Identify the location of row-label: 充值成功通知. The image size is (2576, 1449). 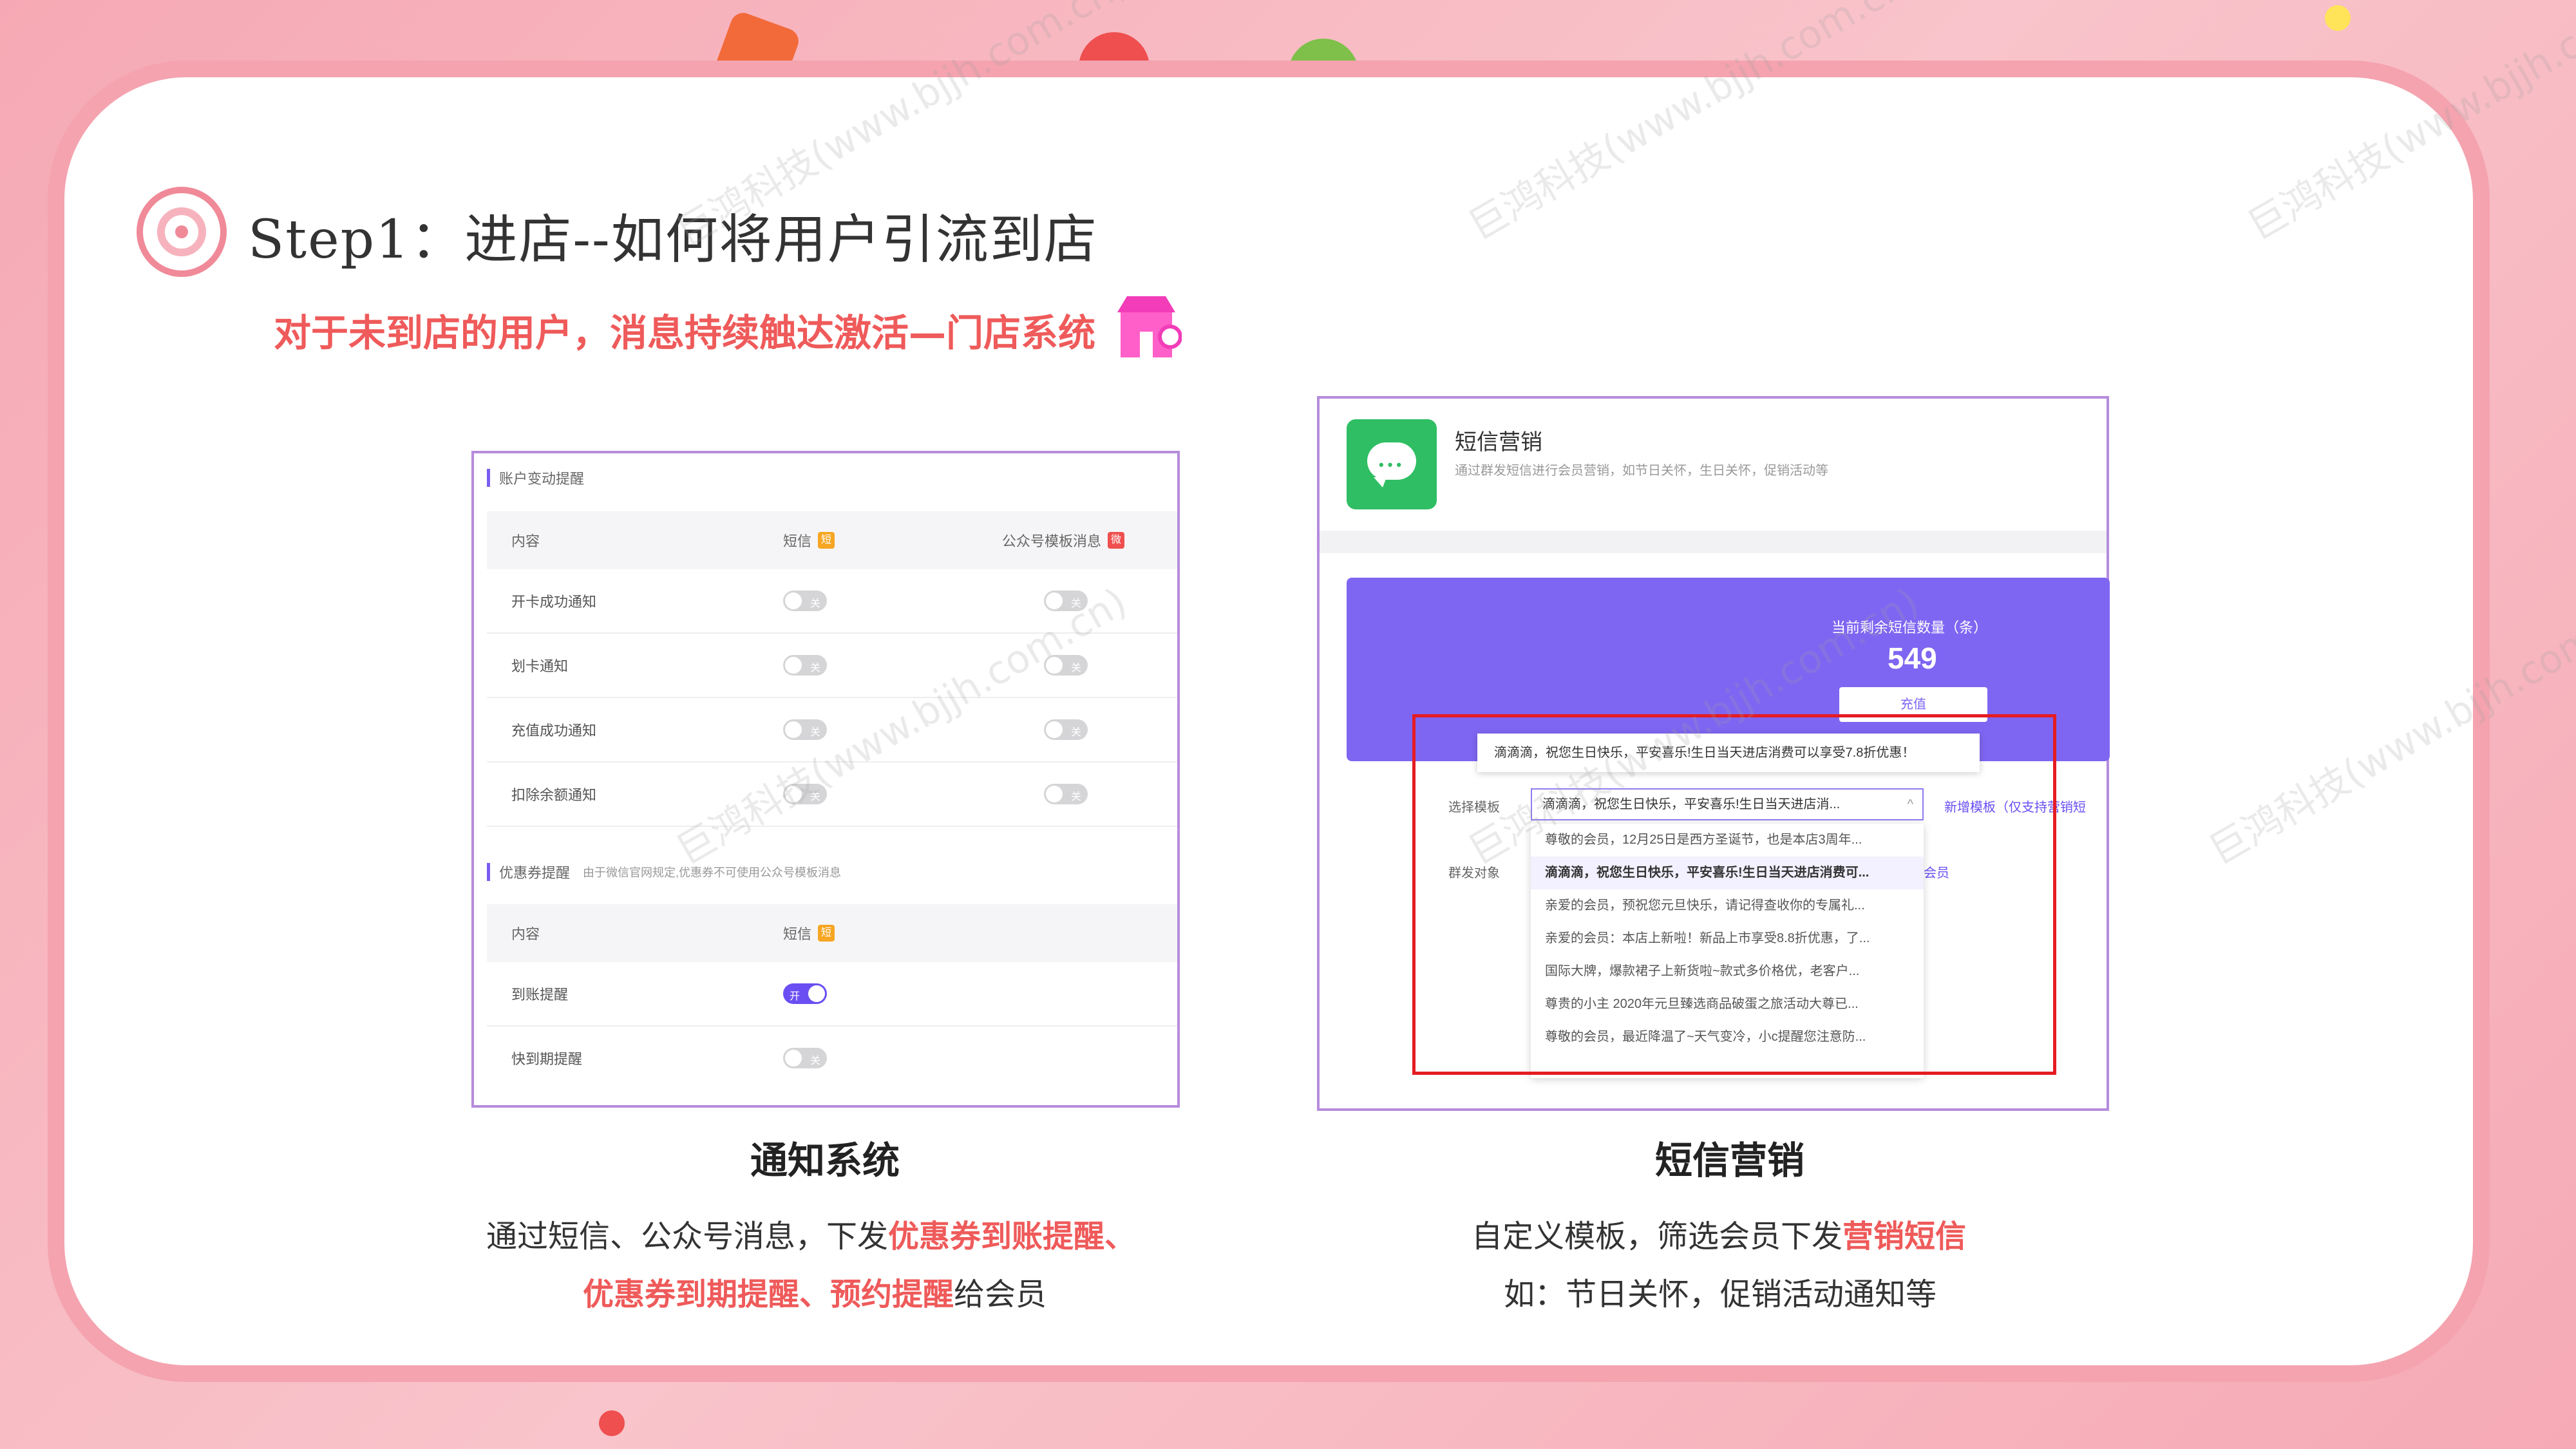
(554, 731).